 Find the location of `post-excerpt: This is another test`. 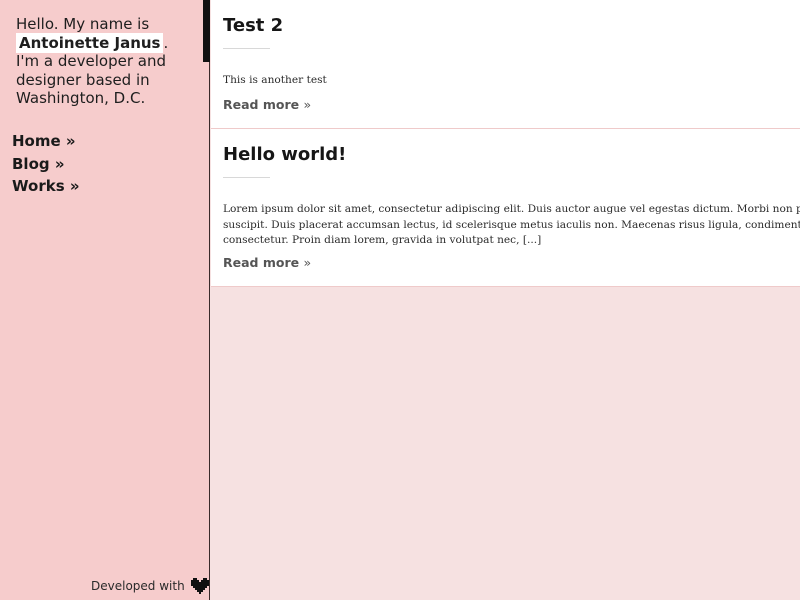

post-excerpt: This is another test is located at coordinates (511, 81).